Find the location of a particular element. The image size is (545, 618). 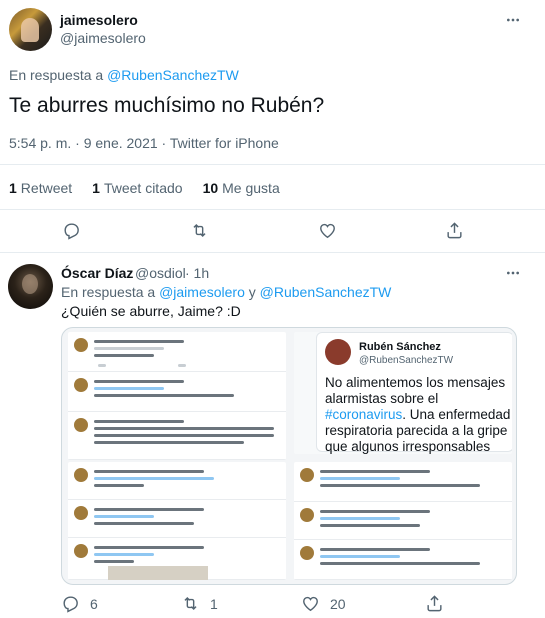

quote-stat: 1 Tweet citado is located at coordinates (137, 188).